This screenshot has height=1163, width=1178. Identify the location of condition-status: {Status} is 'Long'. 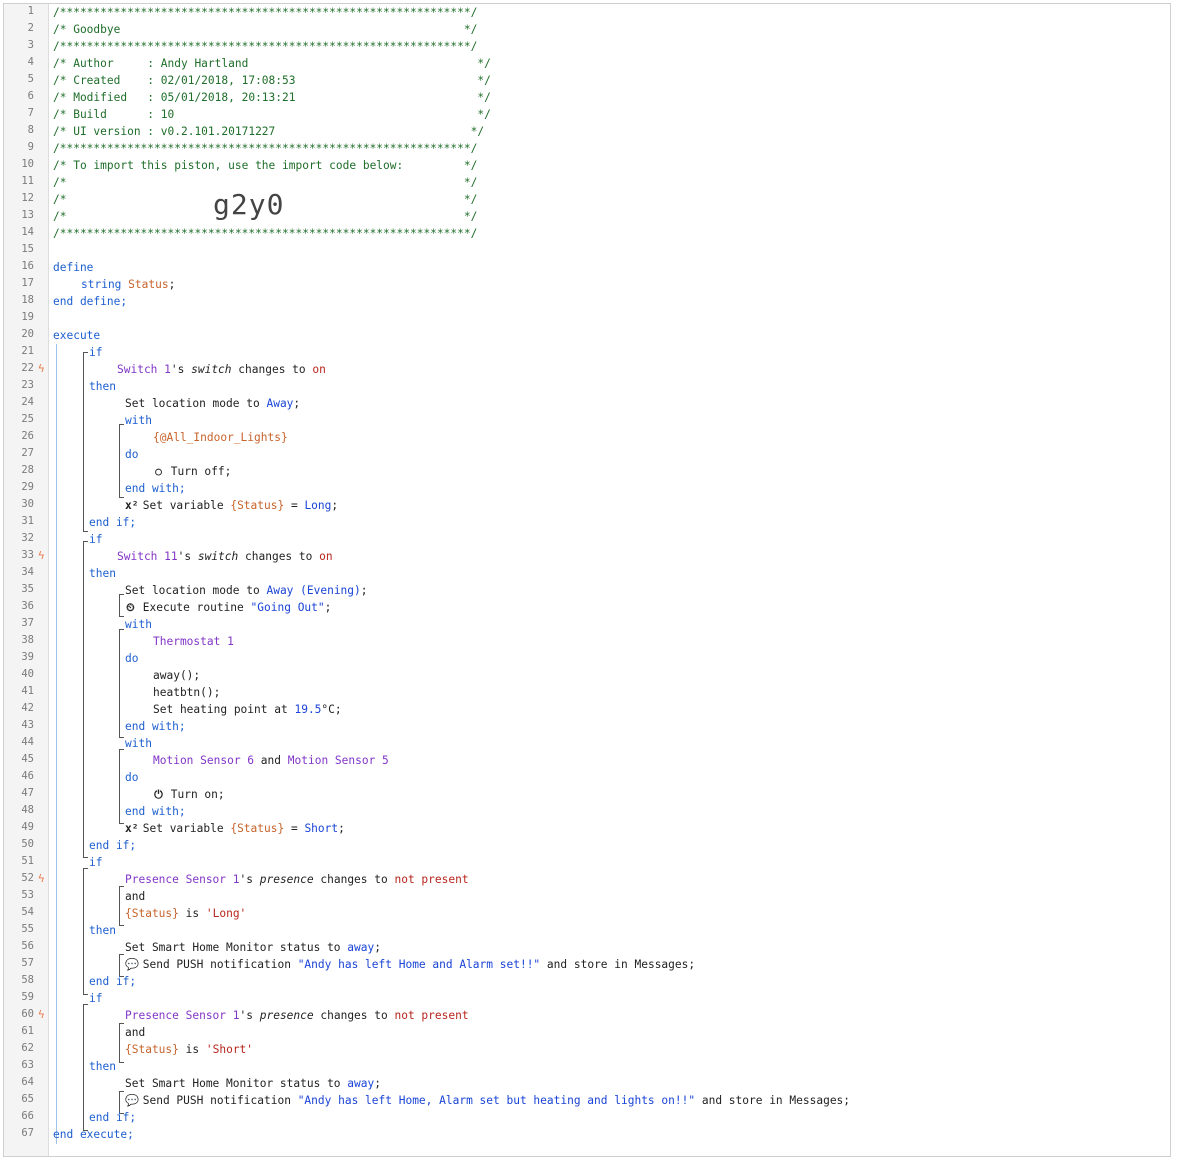
(185, 913).